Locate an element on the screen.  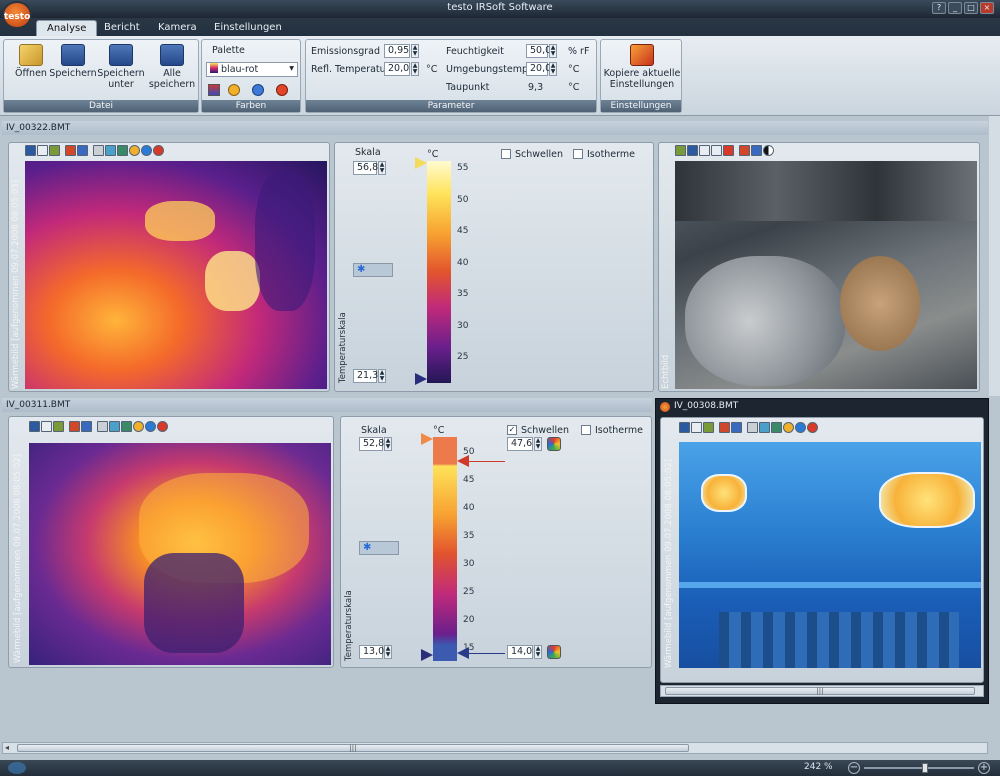
scroll-left-icon: ◂ is located at coordinates (7, 747).